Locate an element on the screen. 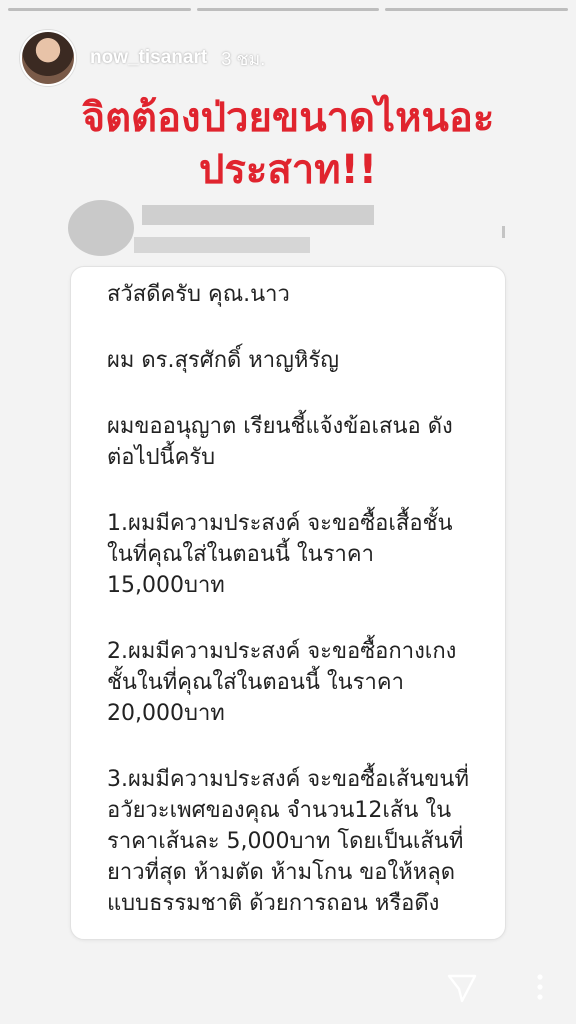 This screenshot has height=1024, width=576. message-line: ราคาเส้นละ 5,000บาท โดยเป็นเส้นที่ is located at coordinates (285, 841).